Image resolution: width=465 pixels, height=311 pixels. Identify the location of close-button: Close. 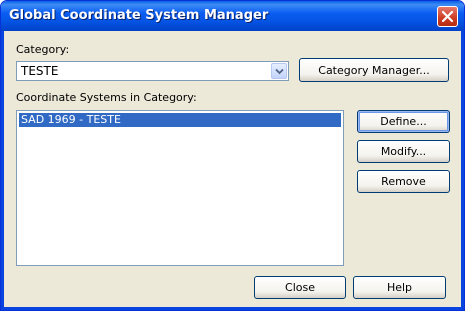
(300, 287).